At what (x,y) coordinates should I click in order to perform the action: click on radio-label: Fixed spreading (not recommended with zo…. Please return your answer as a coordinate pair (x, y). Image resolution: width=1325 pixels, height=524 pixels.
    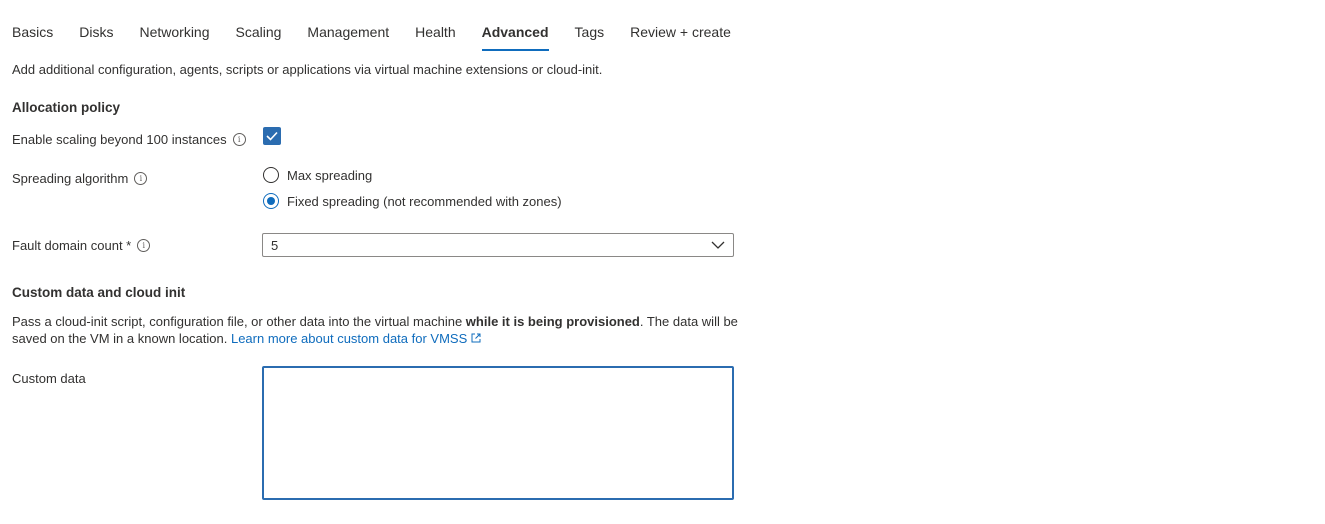
    Looking at the image, I should click on (424, 201).